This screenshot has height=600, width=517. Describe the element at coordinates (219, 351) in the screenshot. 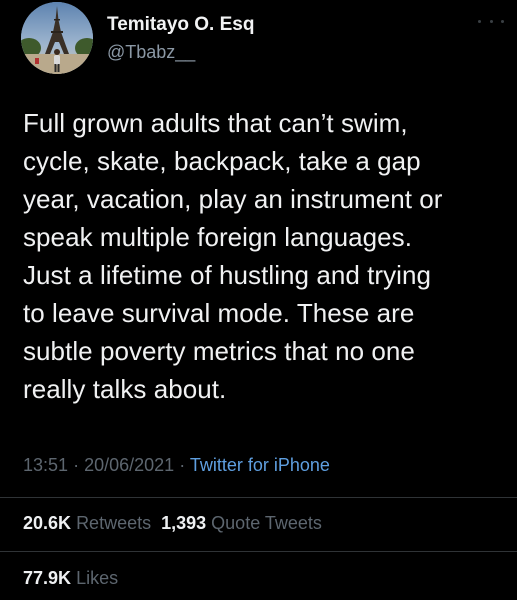

I see `tweet-text-line: subtle poverty metrics that no one` at that location.